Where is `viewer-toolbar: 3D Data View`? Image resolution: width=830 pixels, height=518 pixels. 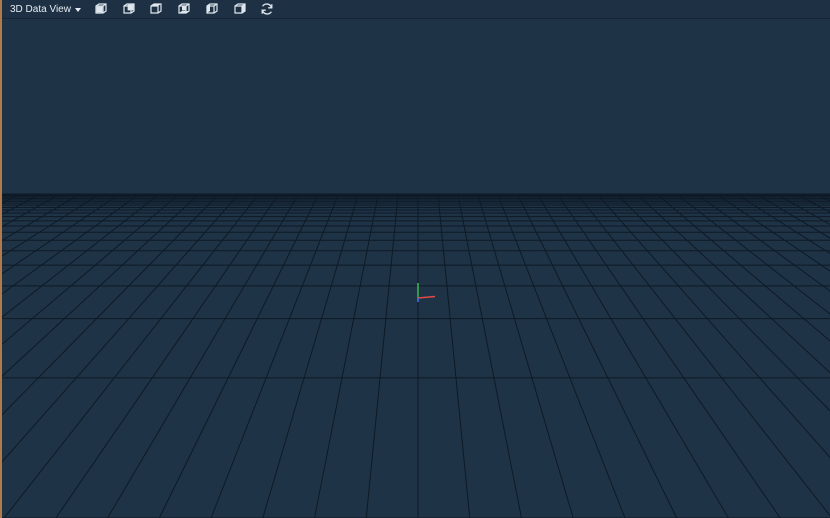 viewer-toolbar: 3D Data View is located at coordinates (416, 9).